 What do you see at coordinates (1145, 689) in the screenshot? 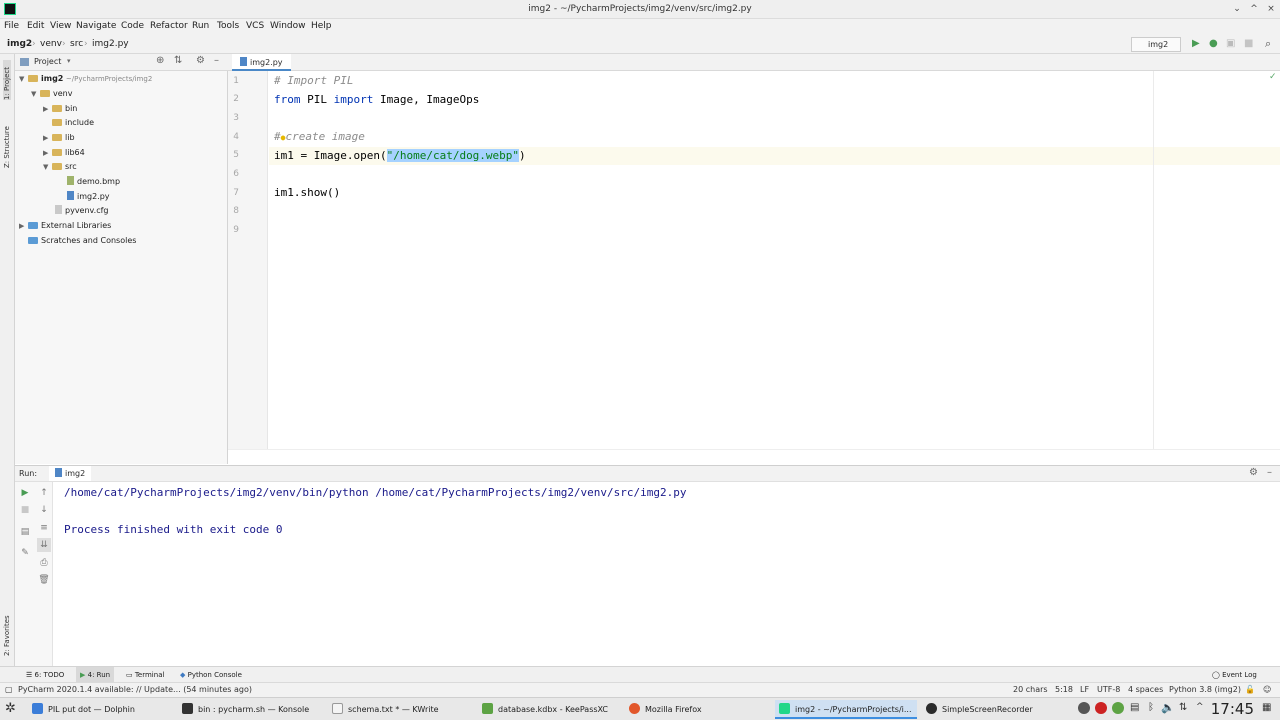
I see `status-indent: 4 spaces` at bounding box center [1145, 689].